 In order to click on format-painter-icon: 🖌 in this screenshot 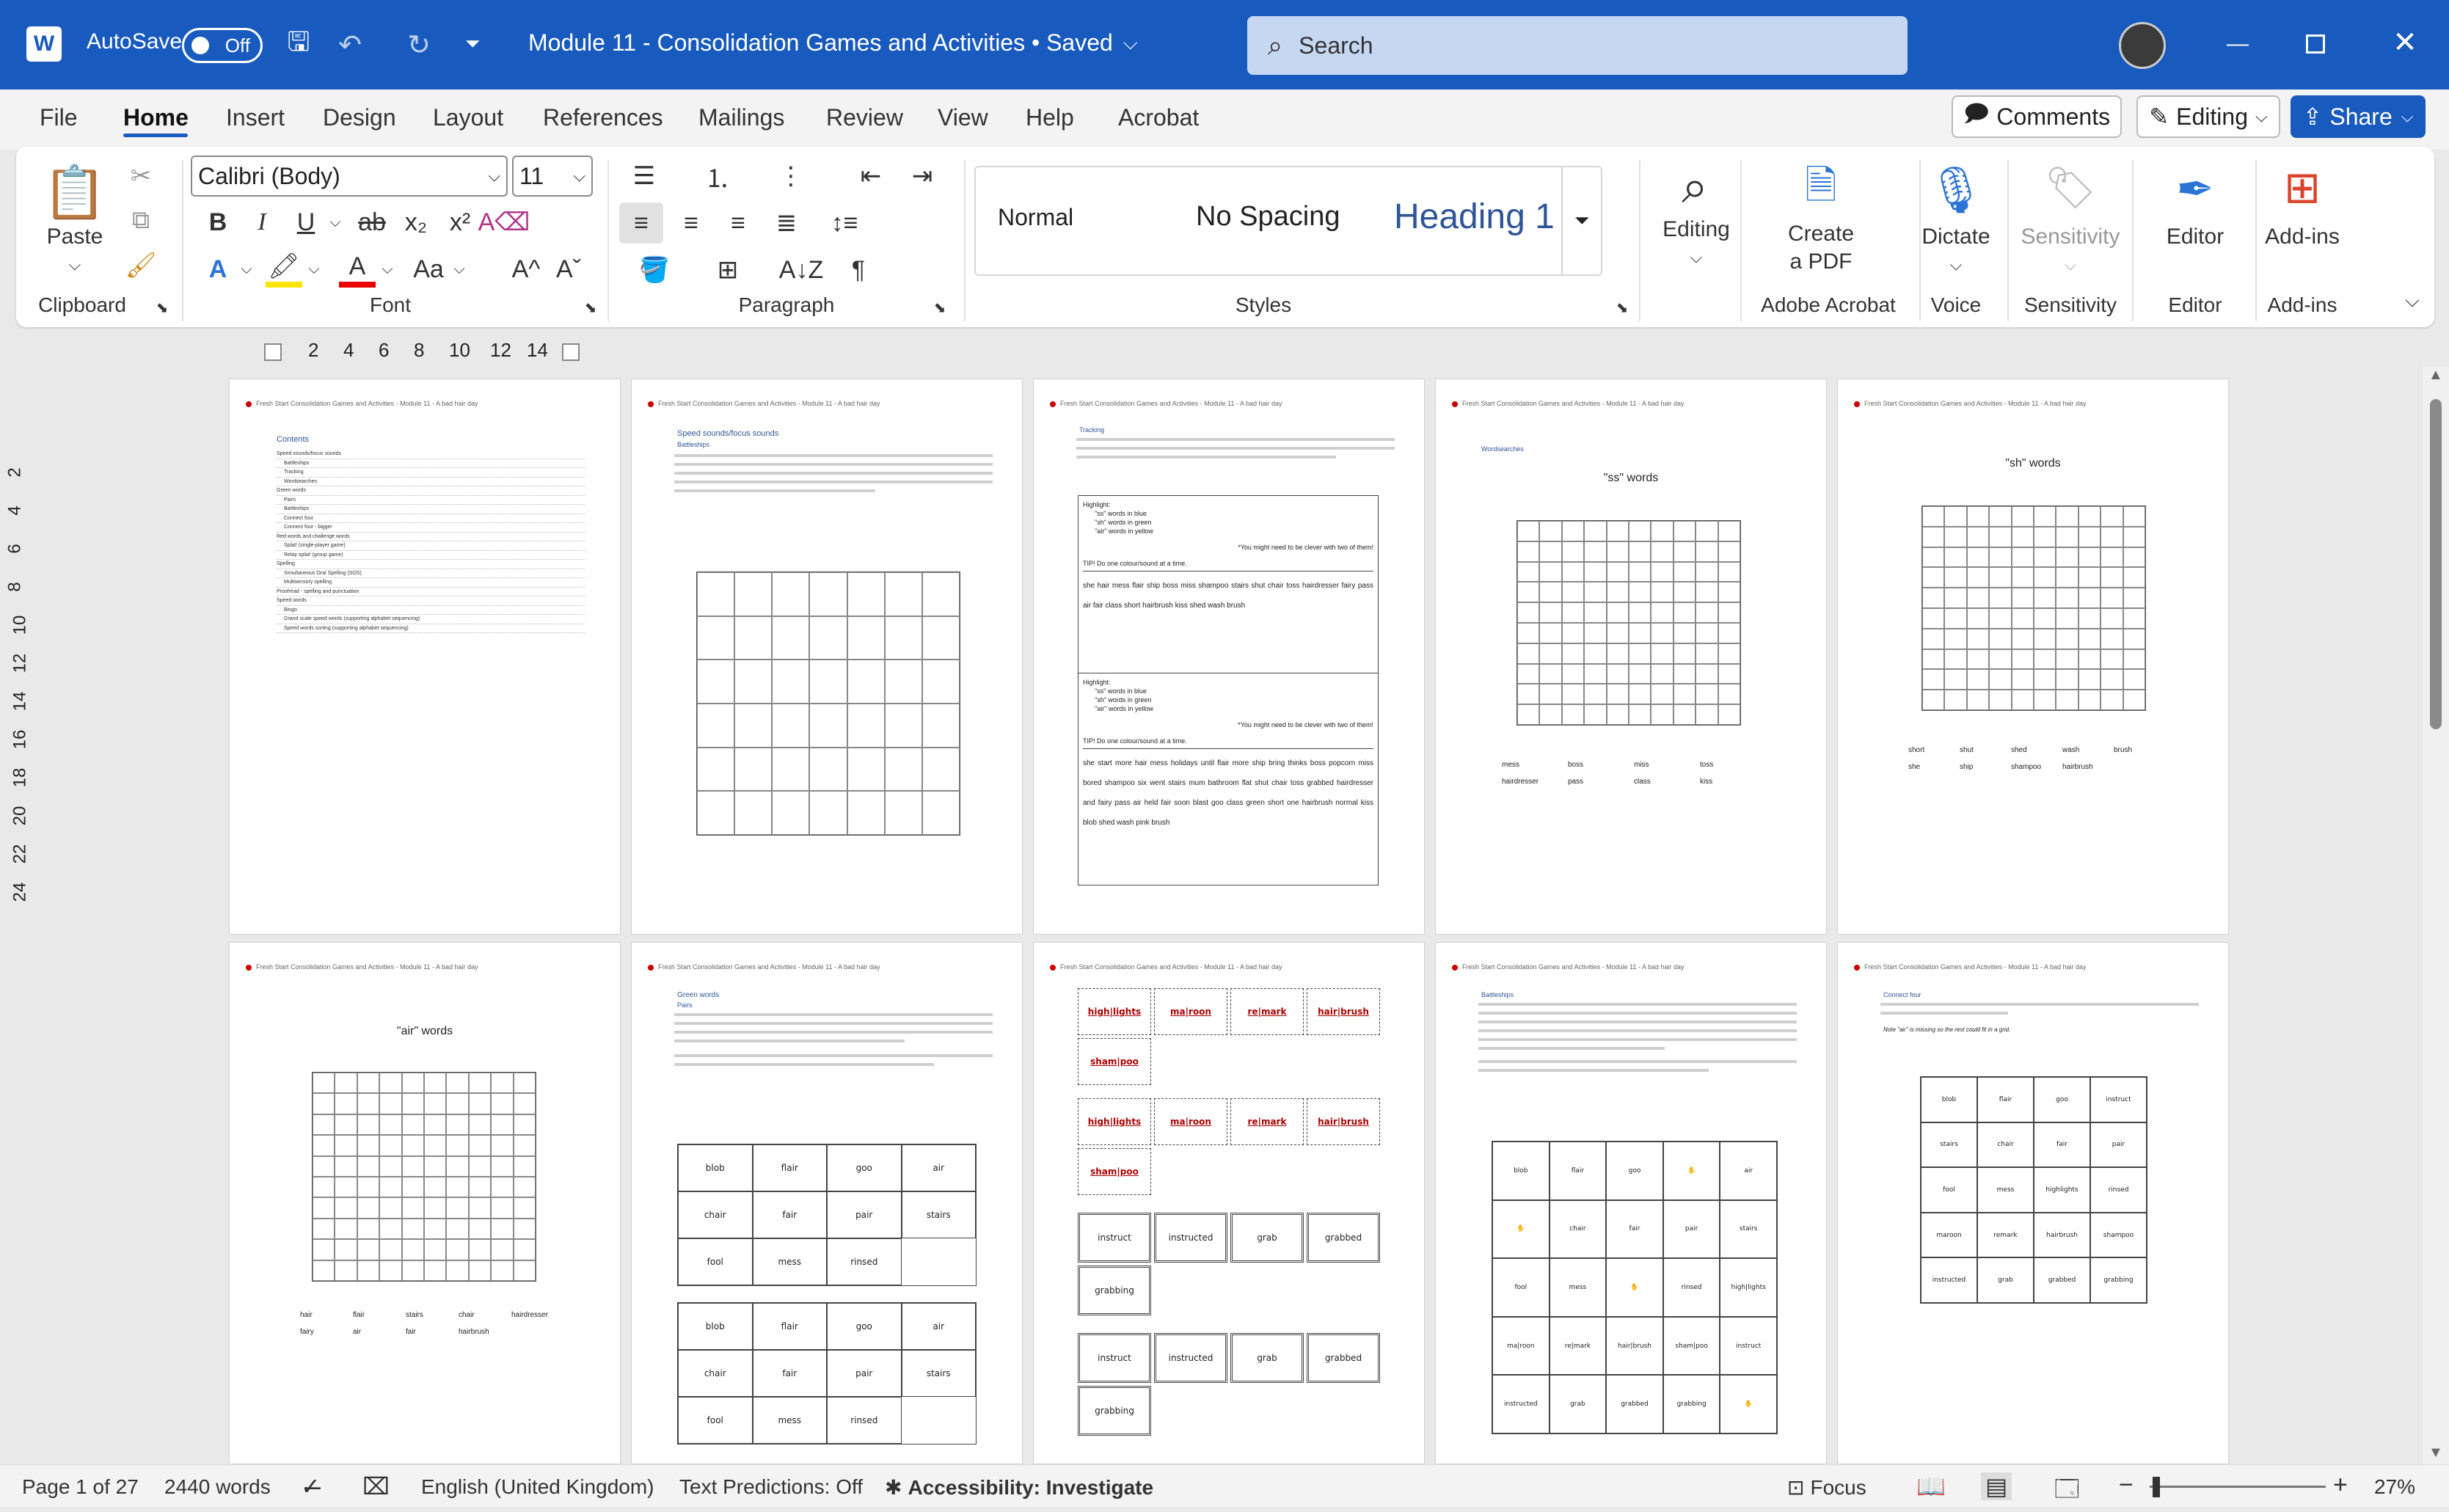, I will do `click(140, 265)`.